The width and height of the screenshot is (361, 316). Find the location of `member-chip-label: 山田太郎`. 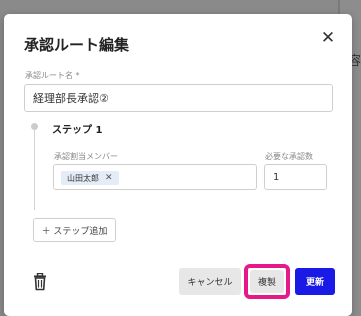

member-chip-label: 山田太郎 is located at coordinates (83, 178).